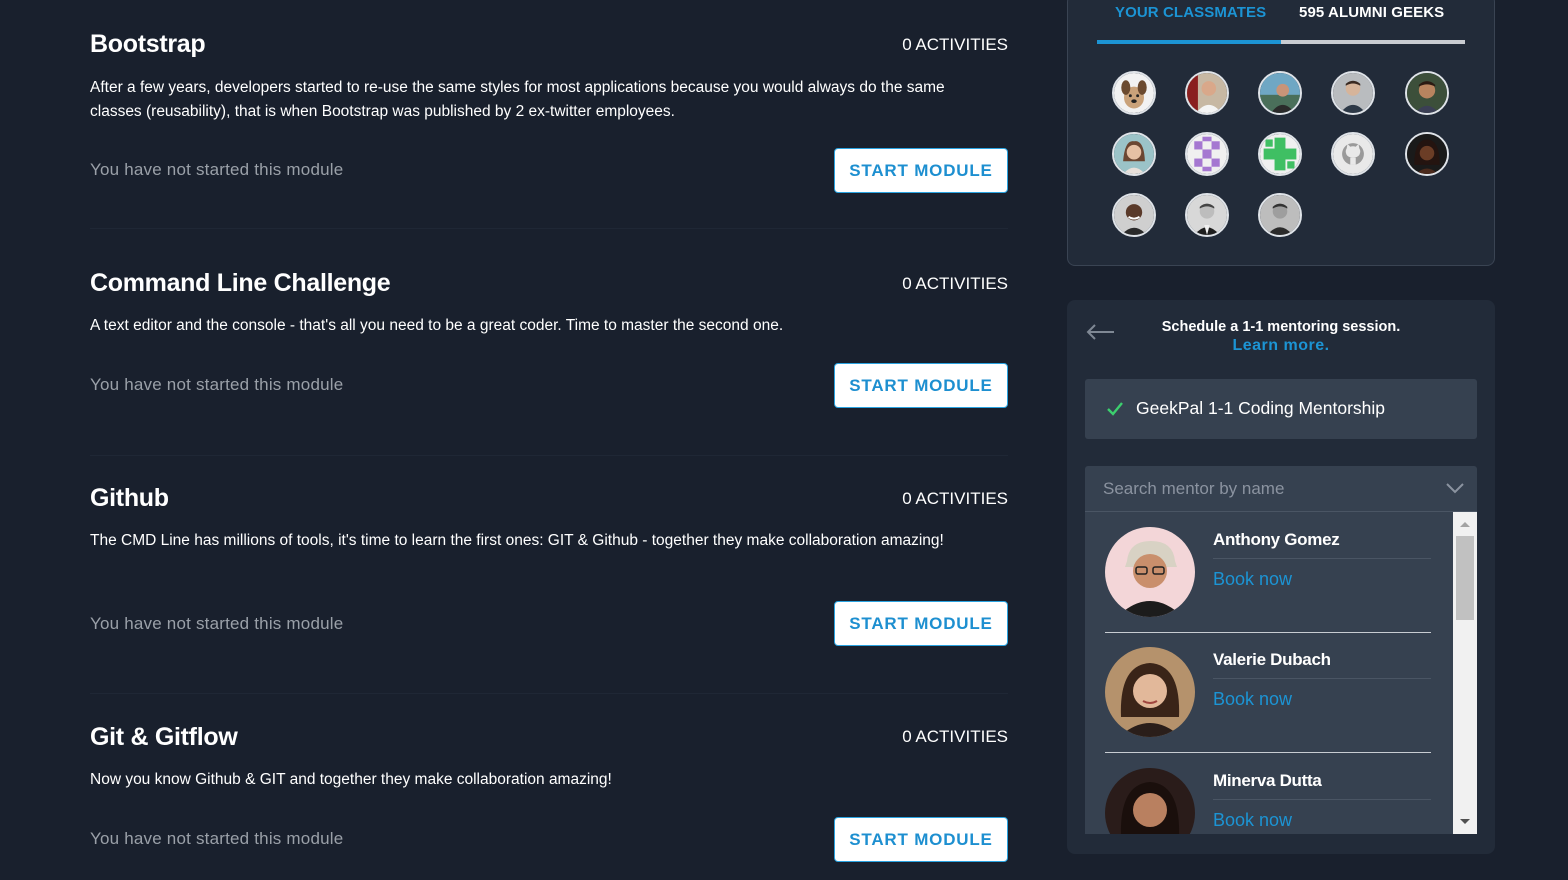 Image resolution: width=1568 pixels, height=880 pixels. Describe the element at coordinates (1189, 42) in the screenshot. I see `active-tab-indicator` at that location.